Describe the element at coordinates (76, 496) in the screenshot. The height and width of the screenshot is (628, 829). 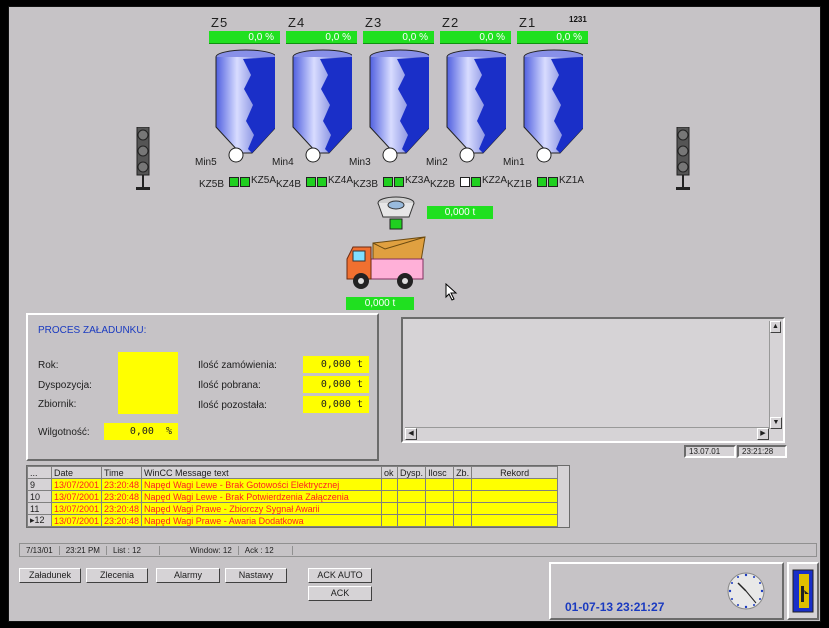
I see `message-date: 13/07/2001` at that location.